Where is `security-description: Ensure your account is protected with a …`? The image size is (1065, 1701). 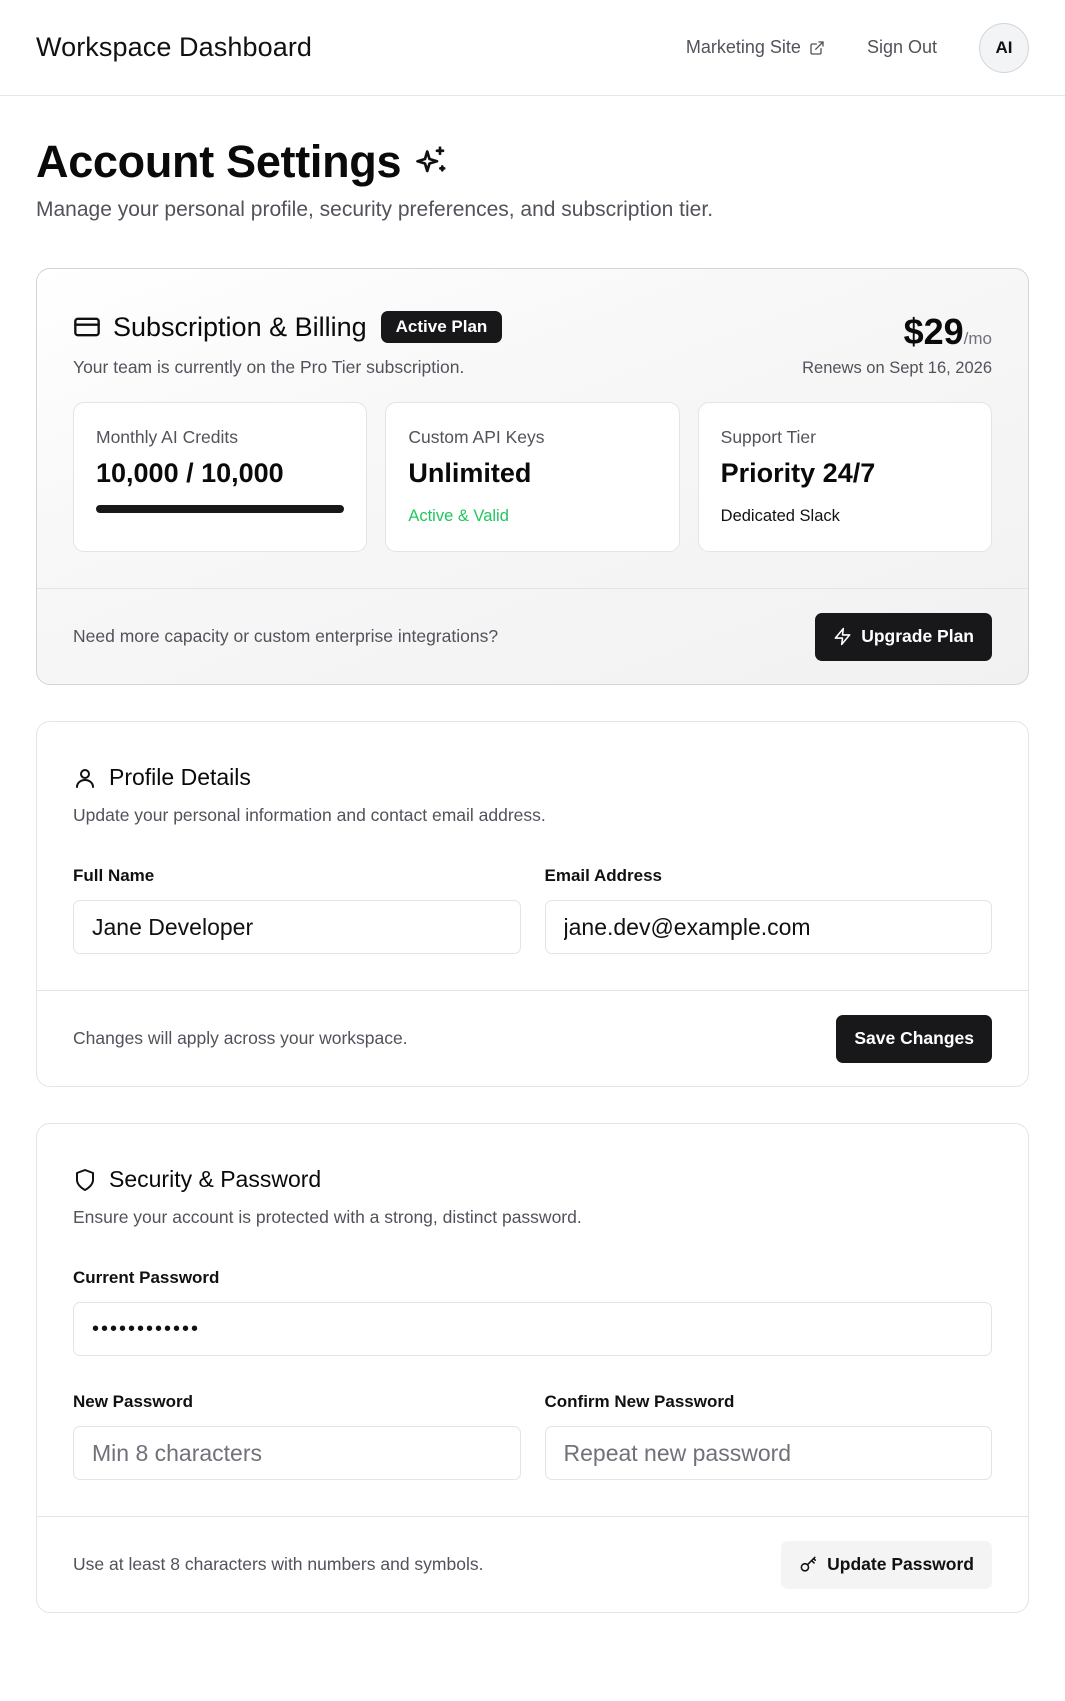 security-description: Ensure your account is protected with a … is located at coordinates (327, 1217).